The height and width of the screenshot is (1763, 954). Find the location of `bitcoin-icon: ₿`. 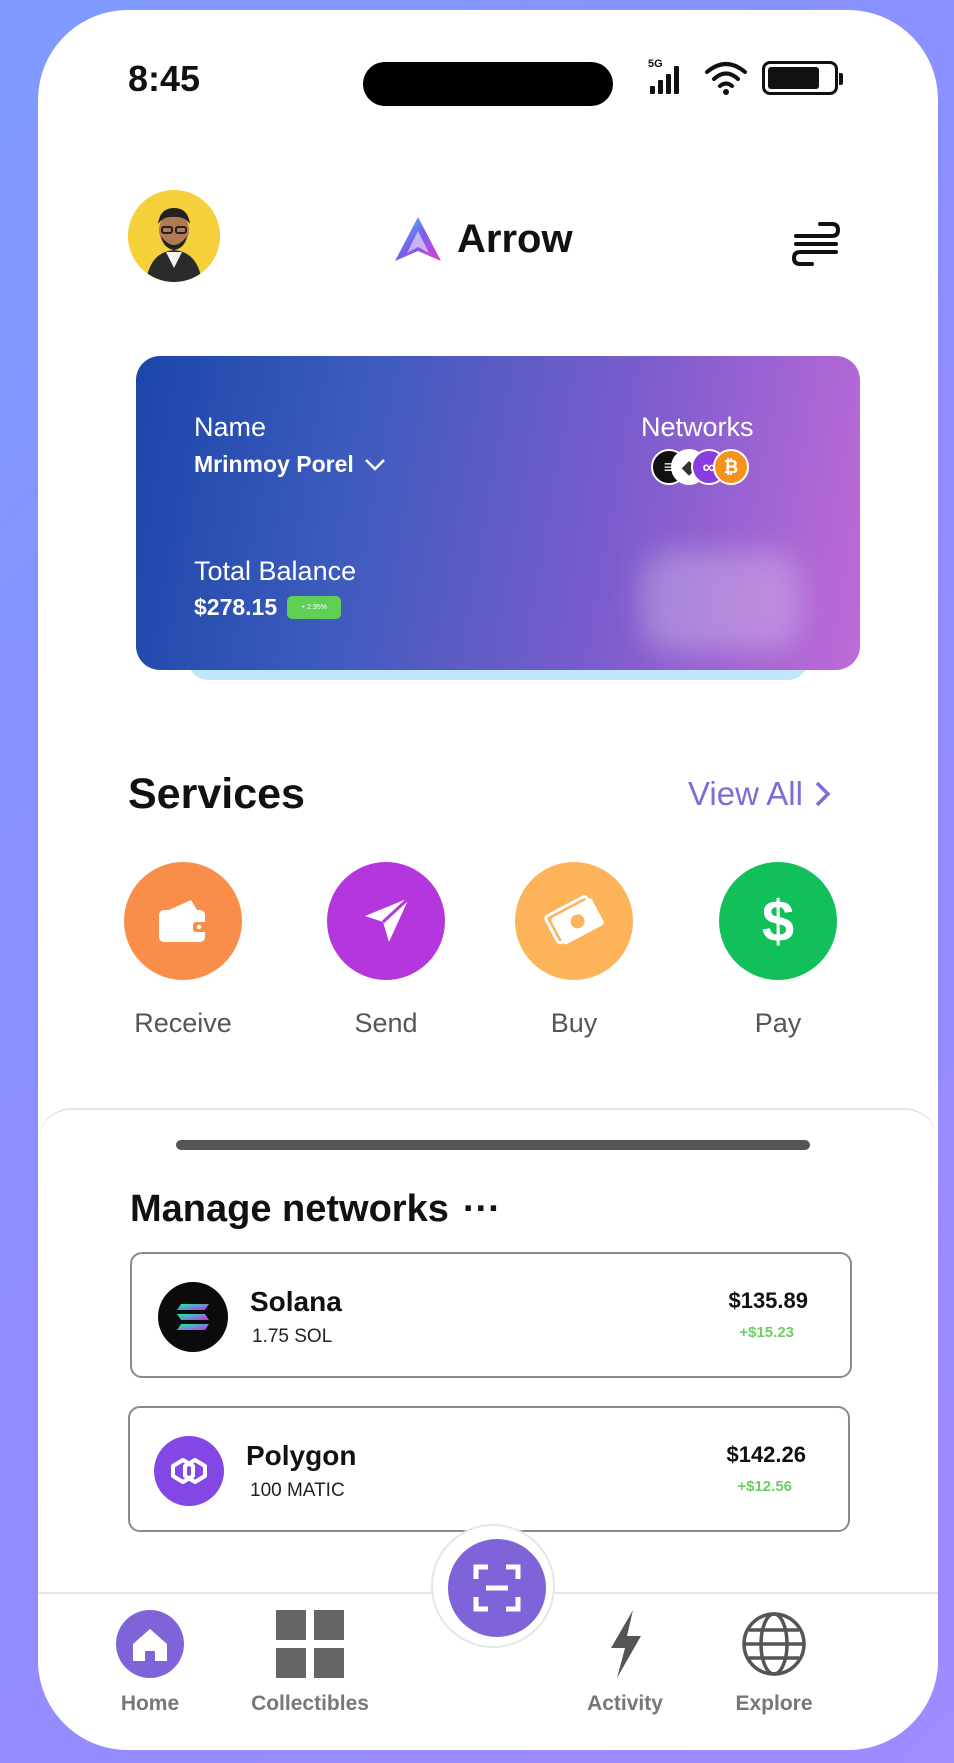

bitcoin-icon: ₿ is located at coordinates (731, 467).